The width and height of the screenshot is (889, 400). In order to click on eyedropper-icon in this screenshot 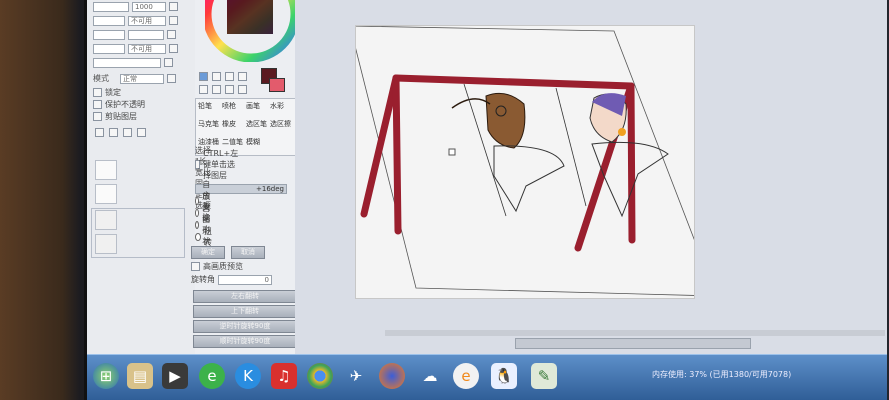, I will do `click(242, 76)`.